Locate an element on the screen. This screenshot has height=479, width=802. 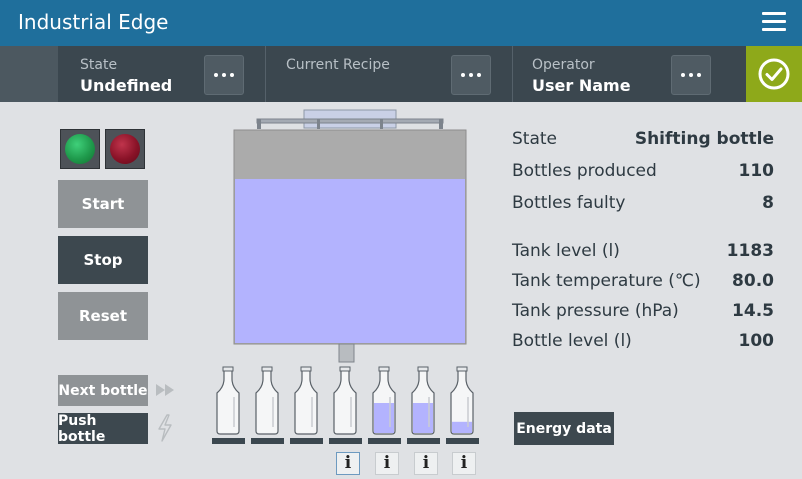
info-row-value: 80.0 is located at coordinates (753, 281).